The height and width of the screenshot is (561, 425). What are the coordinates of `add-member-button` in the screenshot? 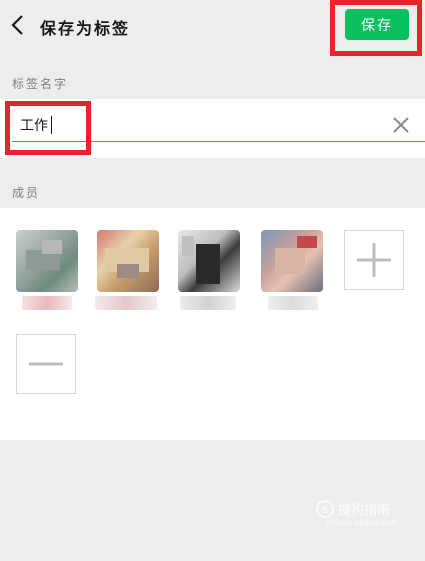 It's located at (374, 260).